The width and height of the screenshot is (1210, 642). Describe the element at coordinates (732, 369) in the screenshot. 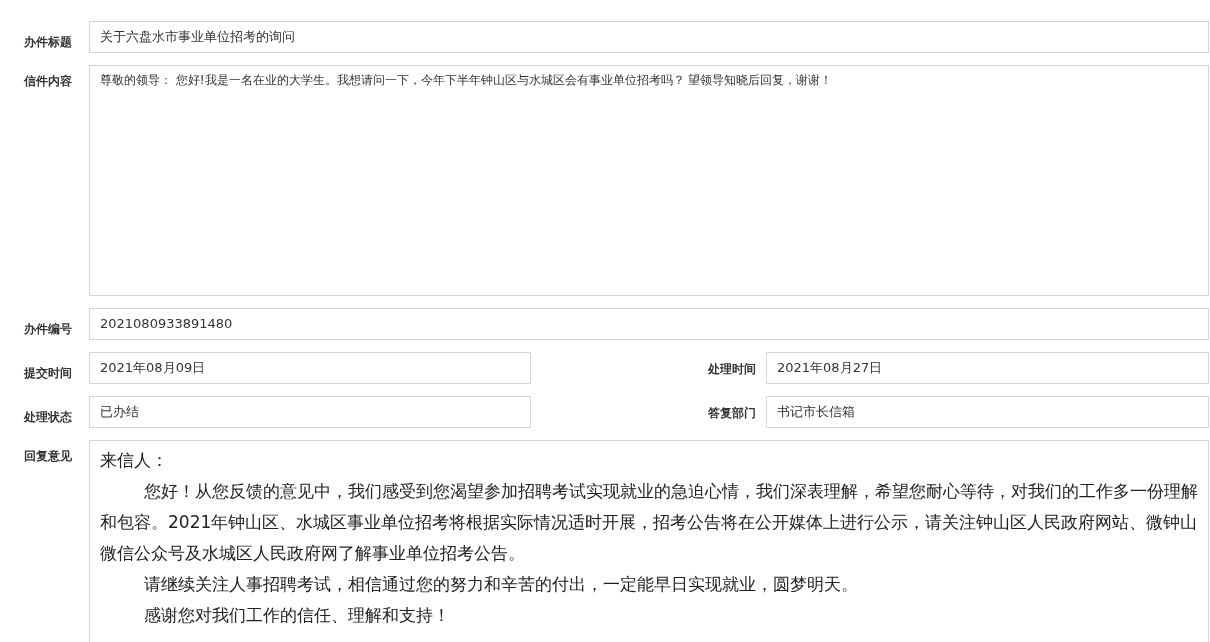

I see `field-label: 处理时间` at that location.